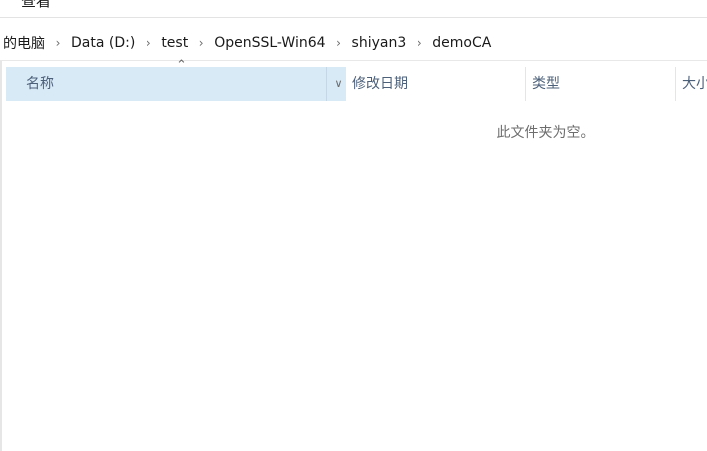  Describe the element at coordinates (181, 65) in the screenshot. I see `sort-ascending-icon: ⌃` at that location.